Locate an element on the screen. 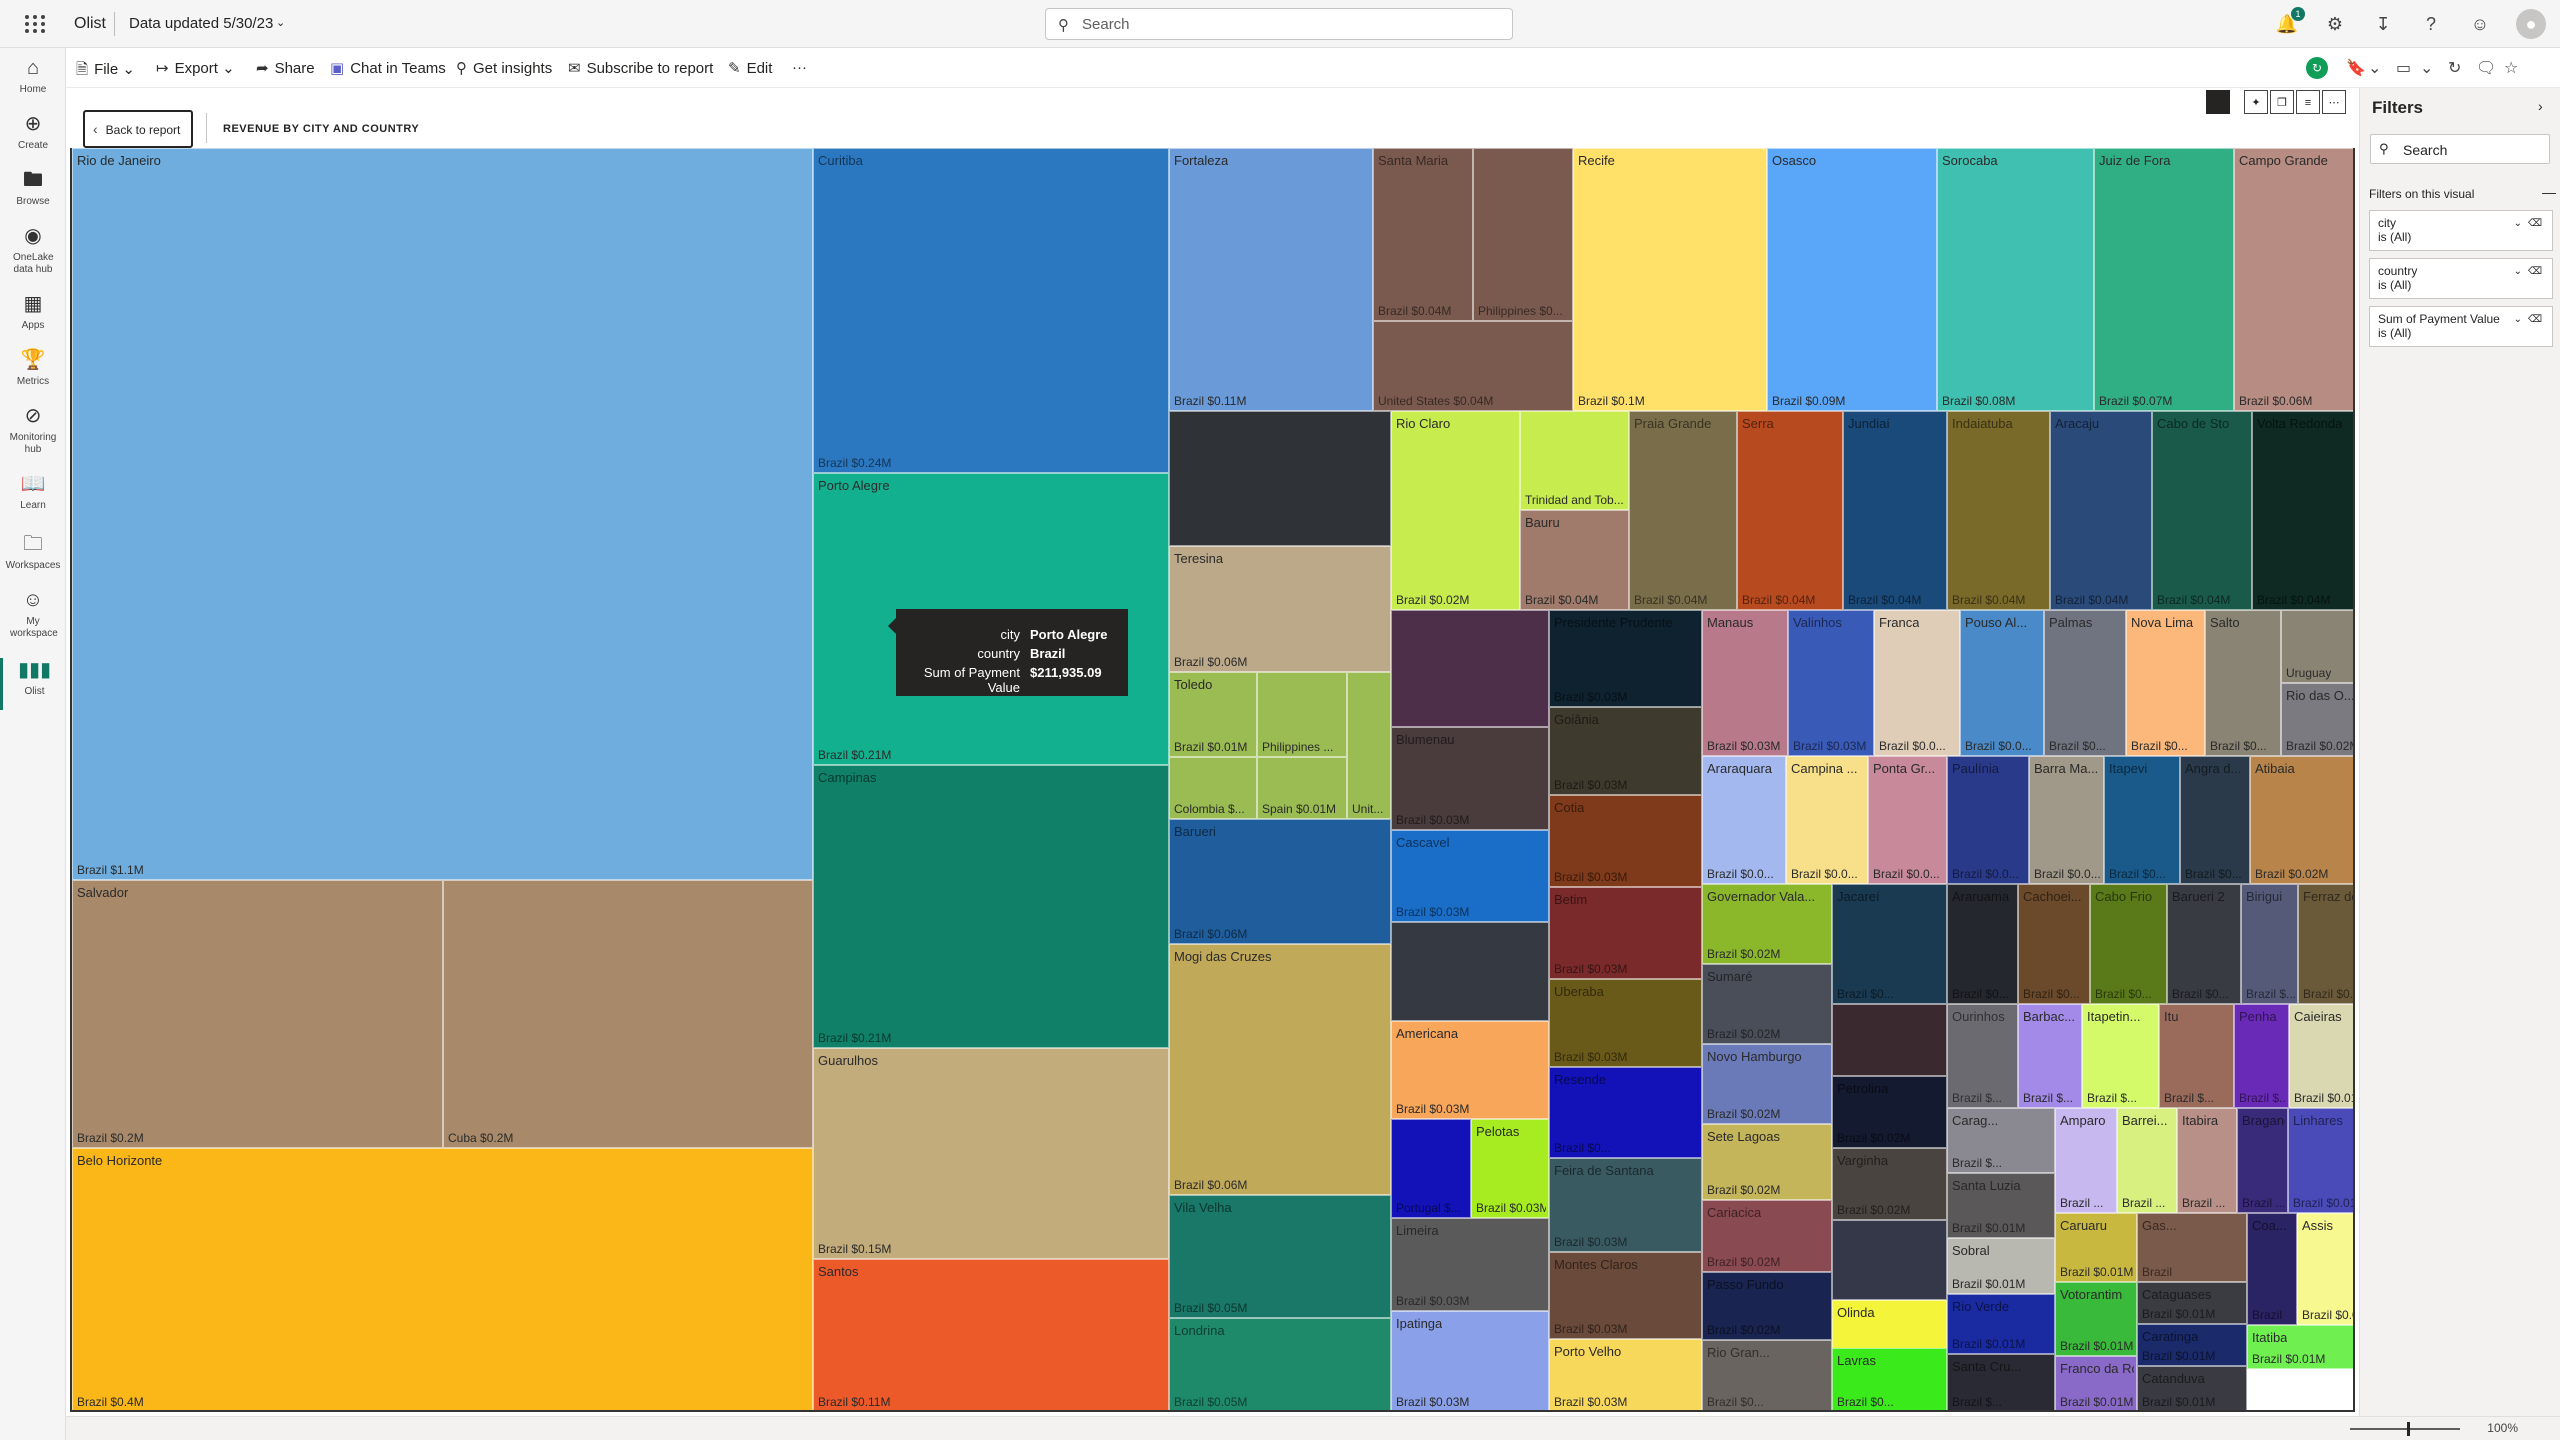 Image resolution: width=2560 pixels, height=1440 pixels. global-search-input: ⚲ Search is located at coordinates (1279, 24).